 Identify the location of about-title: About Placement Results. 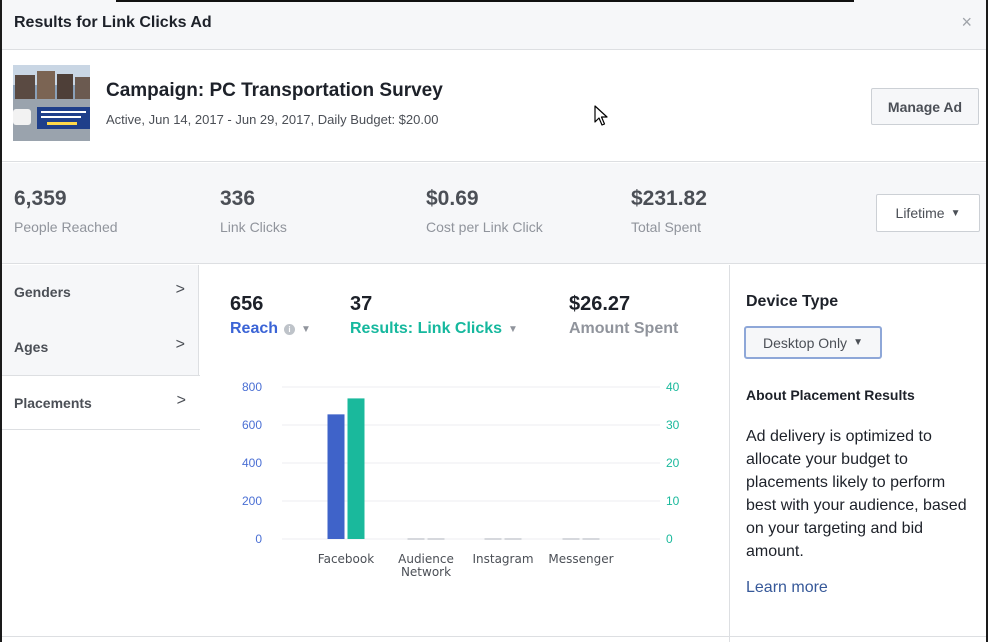
(830, 395).